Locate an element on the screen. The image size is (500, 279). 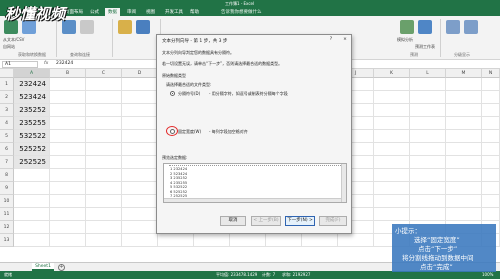
cell-a12 is located at coordinates (32, 227).